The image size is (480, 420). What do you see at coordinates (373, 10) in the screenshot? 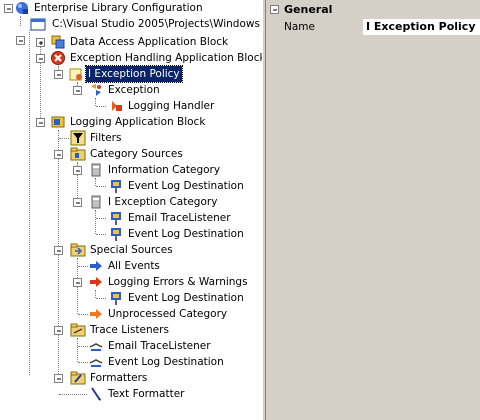
I see `property-section-general: General` at bounding box center [373, 10].